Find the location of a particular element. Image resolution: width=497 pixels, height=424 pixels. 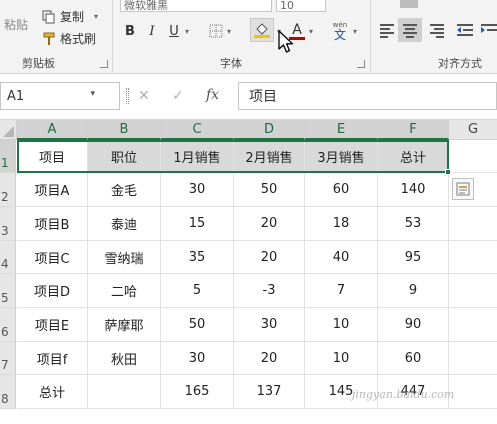

table-cell: 137 is located at coordinates (269, 392).